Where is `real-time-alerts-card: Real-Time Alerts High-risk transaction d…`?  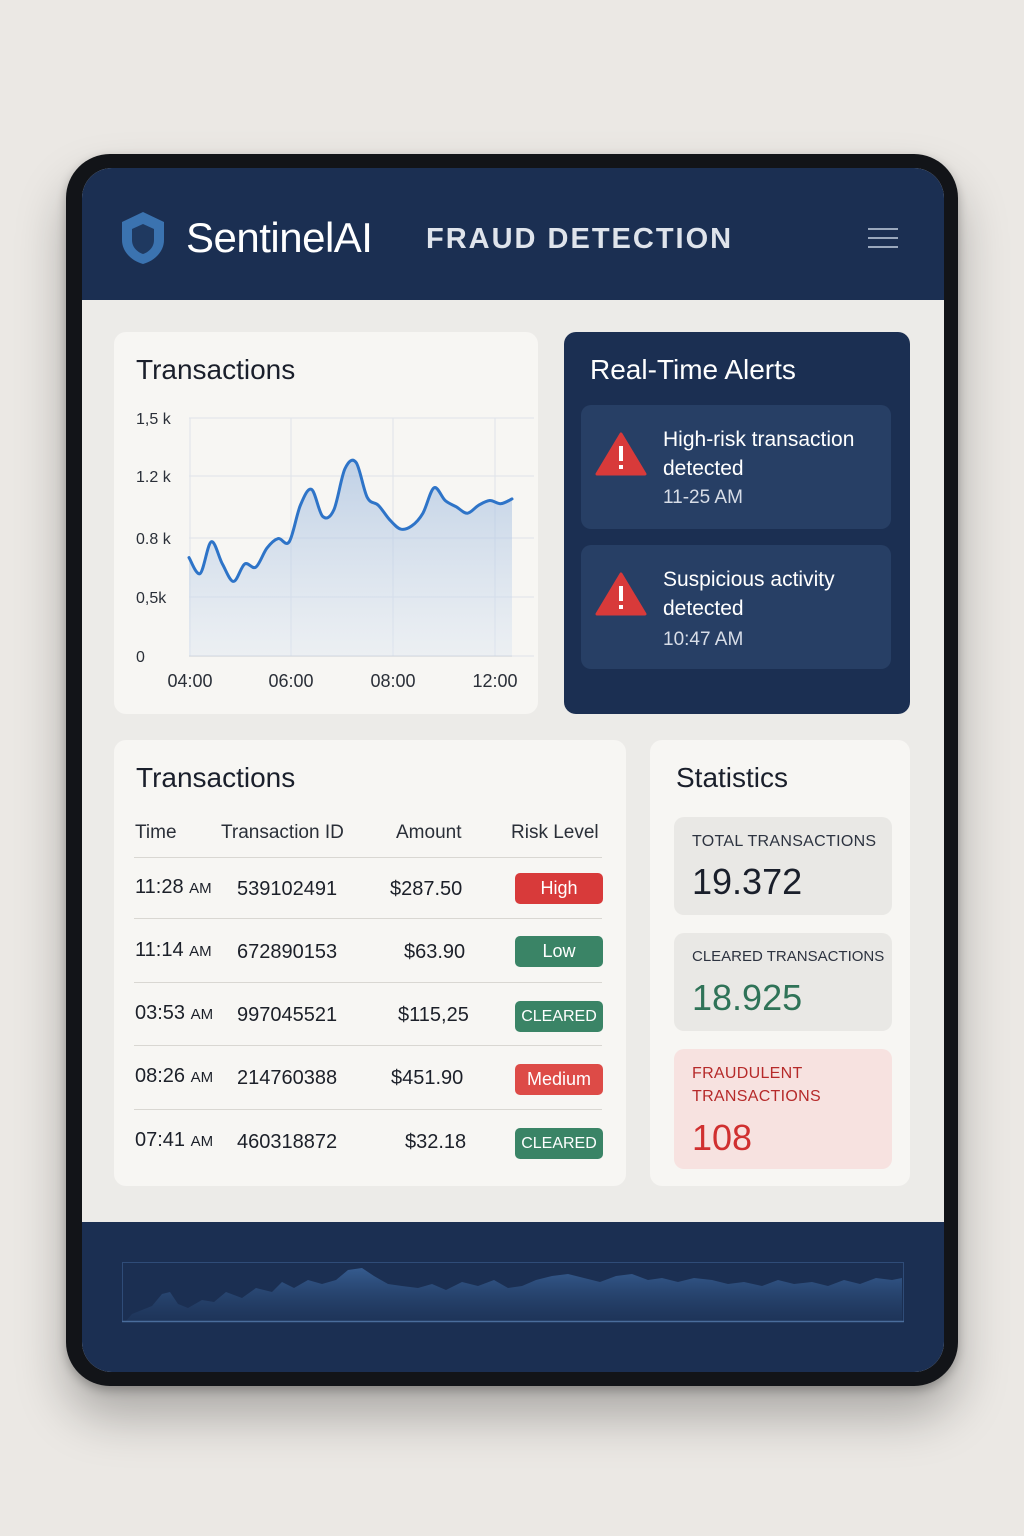 real-time-alerts-card: Real-Time Alerts High-risk transaction d… is located at coordinates (737, 523).